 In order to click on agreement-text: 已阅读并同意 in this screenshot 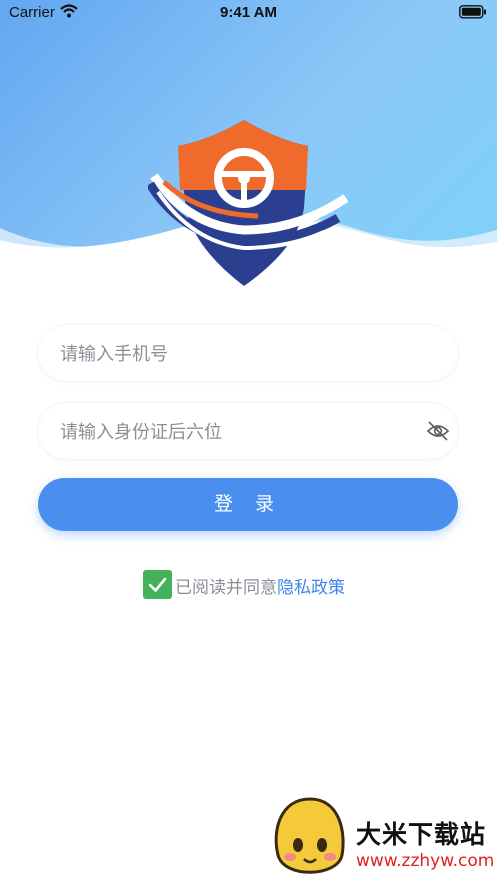, I will do `click(226, 588)`.